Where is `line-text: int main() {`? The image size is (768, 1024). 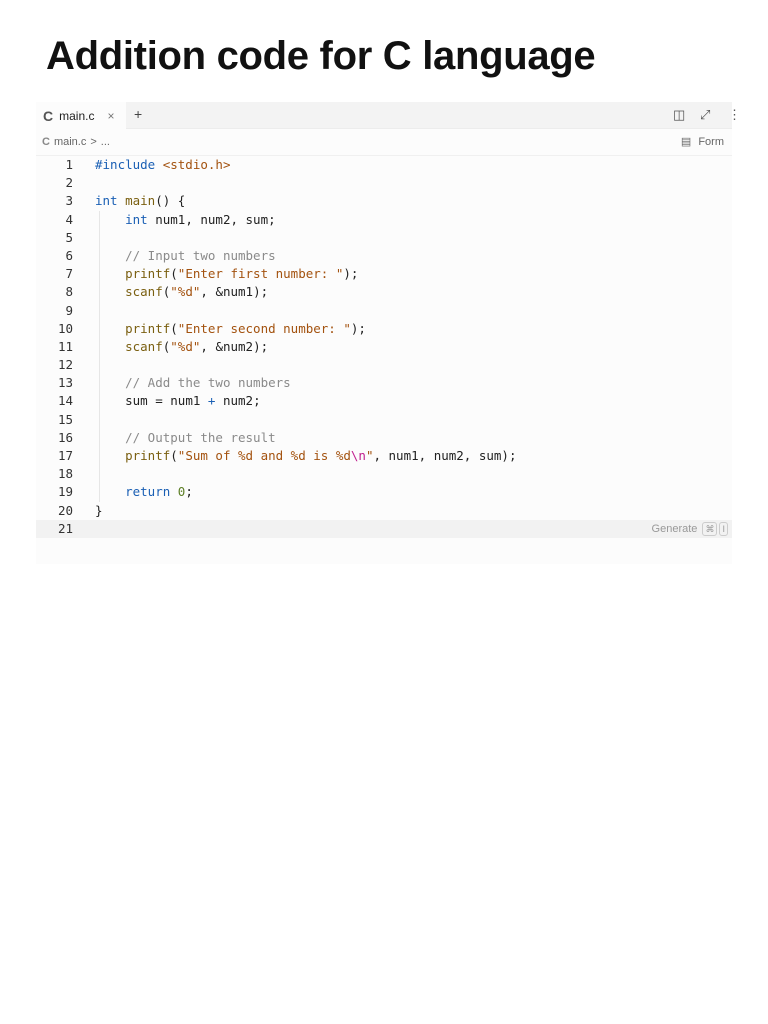 line-text: int main() { is located at coordinates (140, 201).